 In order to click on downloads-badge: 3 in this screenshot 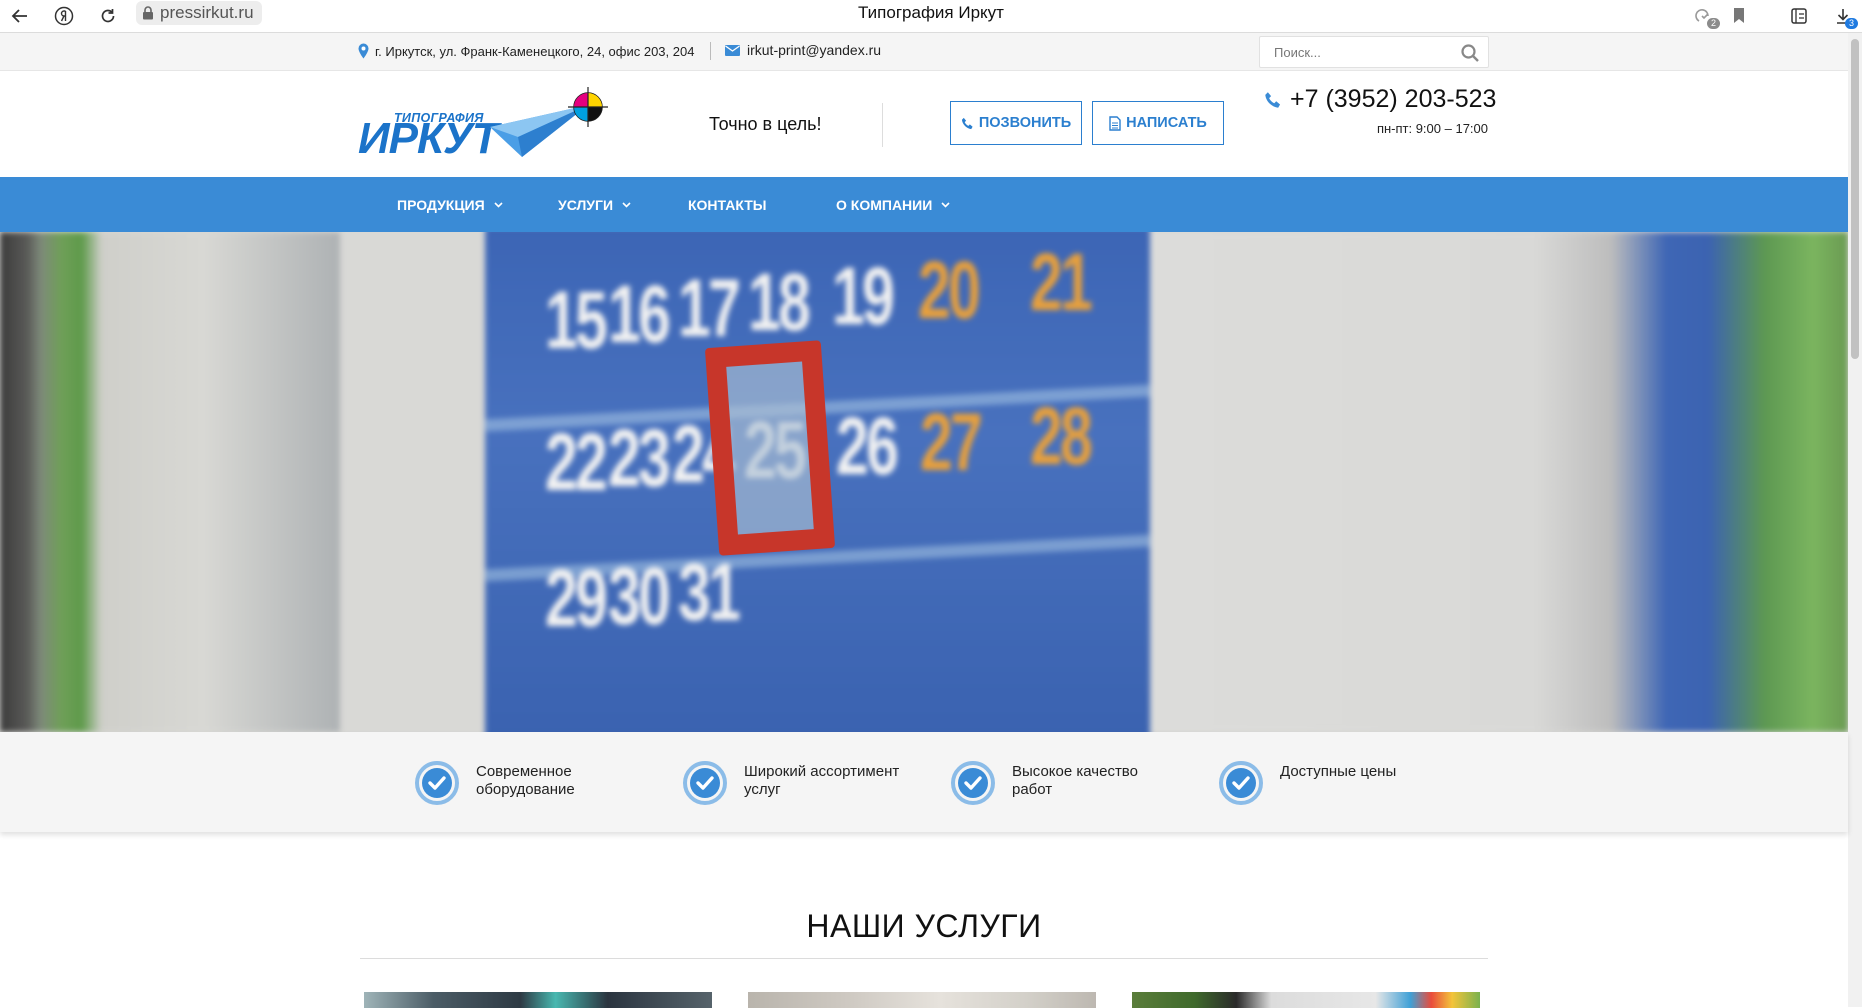, I will do `click(1851, 23)`.